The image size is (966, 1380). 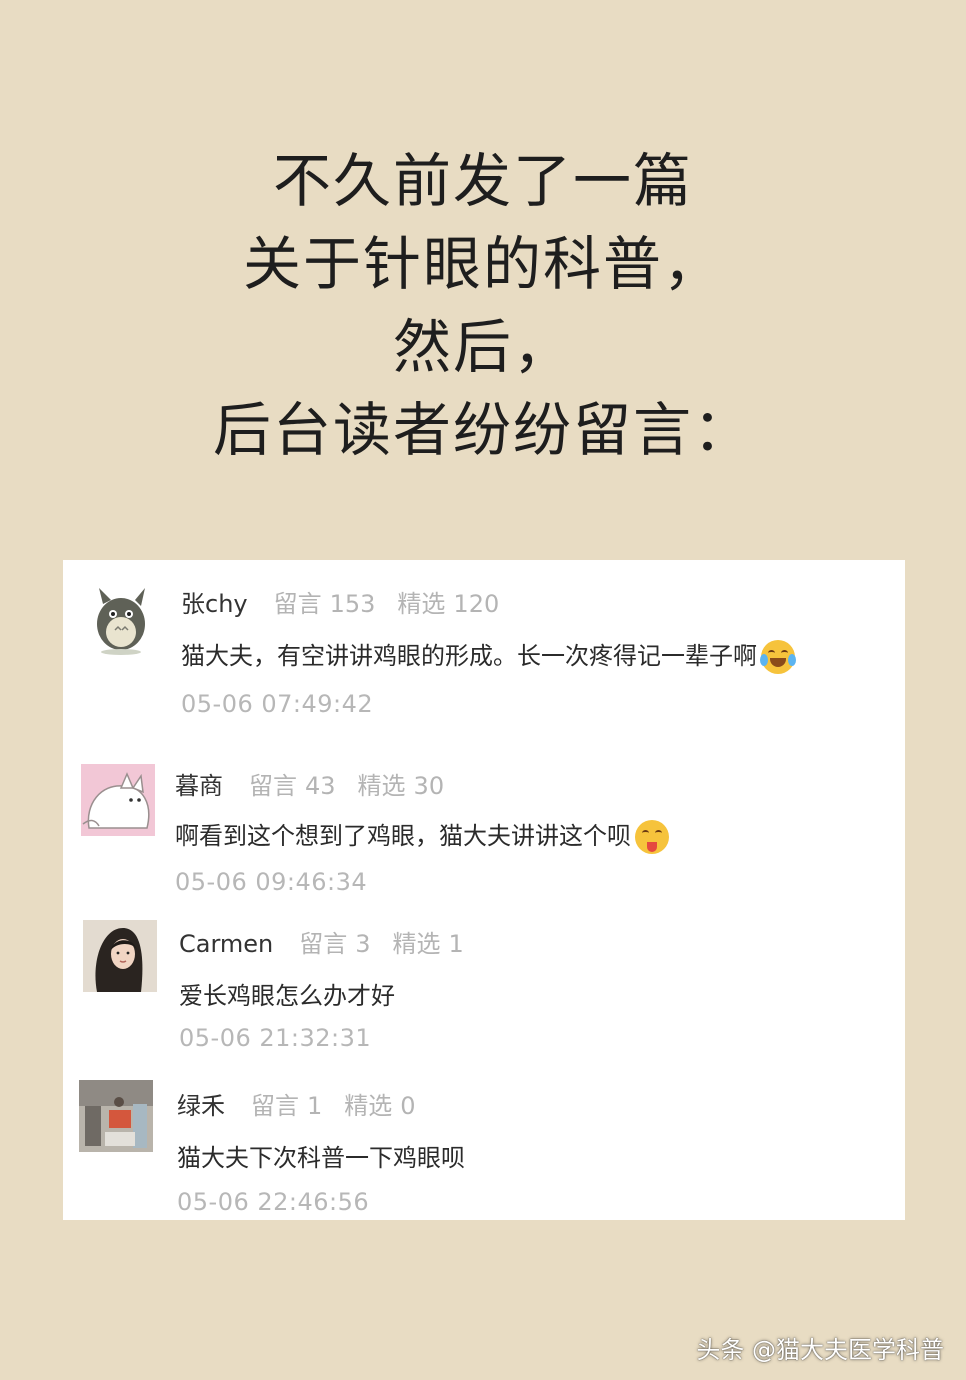 What do you see at coordinates (277, 704) in the screenshot?
I see `comment-timestamp: 05-06 07:49:42` at bounding box center [277, 704].